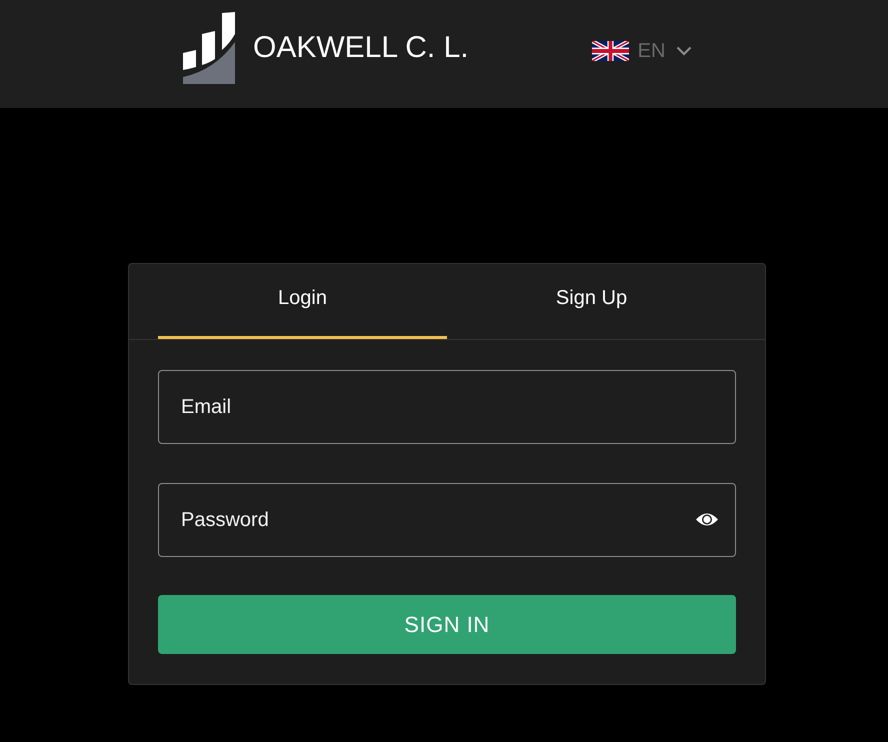 This screenshot has width=888, height=742. Describe the element at coordinates (591, 301) in the screenshot. I see `tab: Sign Up` at that location.